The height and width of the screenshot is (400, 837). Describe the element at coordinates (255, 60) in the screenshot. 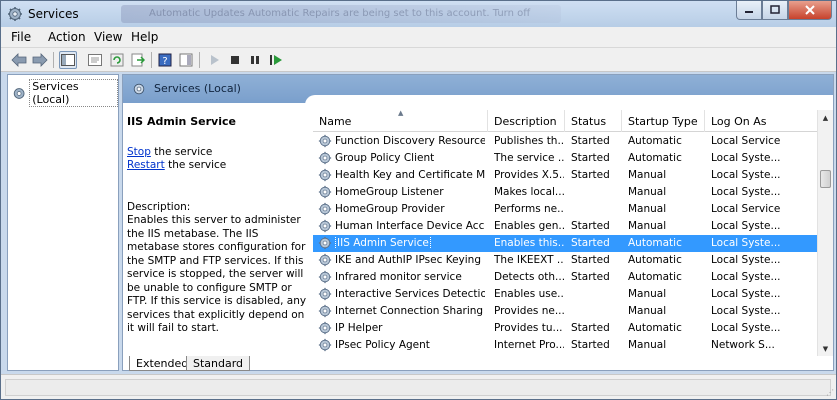

I see `pause-service-button` at that location.